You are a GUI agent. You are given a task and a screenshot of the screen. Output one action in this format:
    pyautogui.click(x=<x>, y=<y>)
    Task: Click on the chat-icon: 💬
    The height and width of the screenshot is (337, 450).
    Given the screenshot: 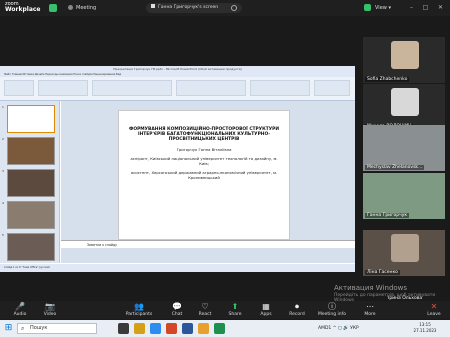 What is the action you would take?
    pyautogui.click(x=177, y=306)
    